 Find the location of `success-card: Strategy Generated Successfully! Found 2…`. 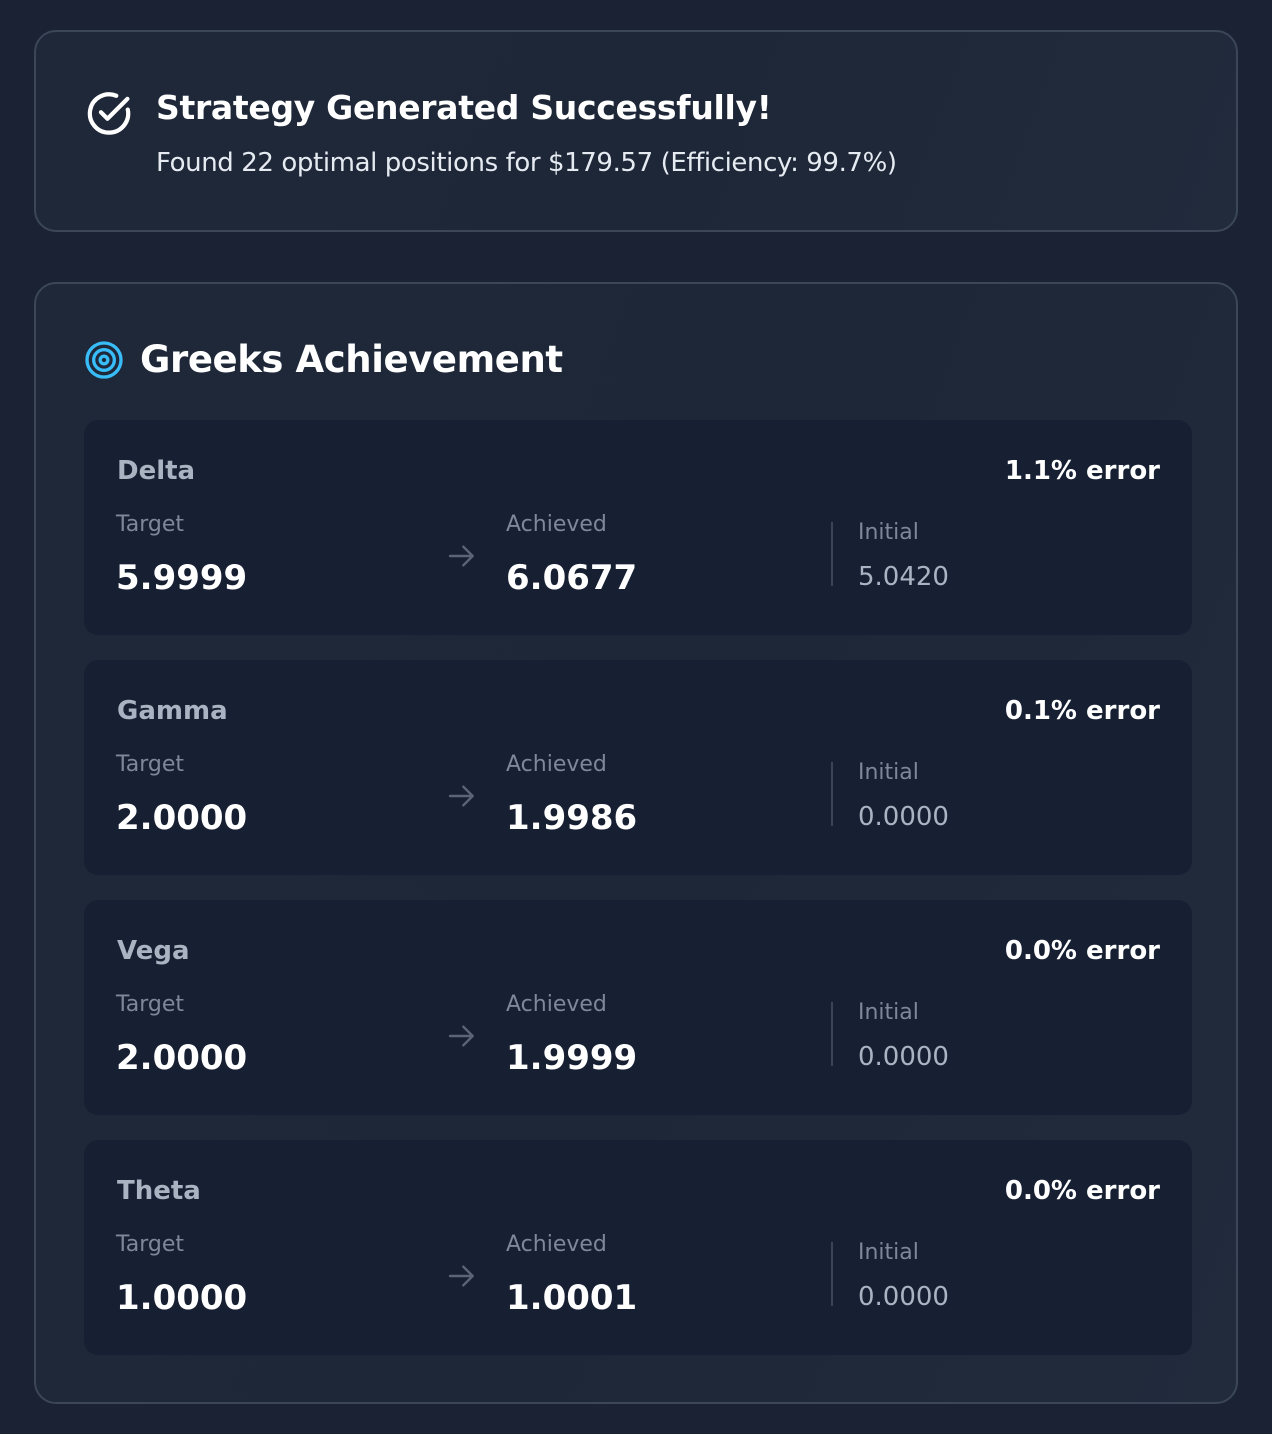

success-card: Strategy Generated Successfully! Found 2… is located at coordinates (636, 131).